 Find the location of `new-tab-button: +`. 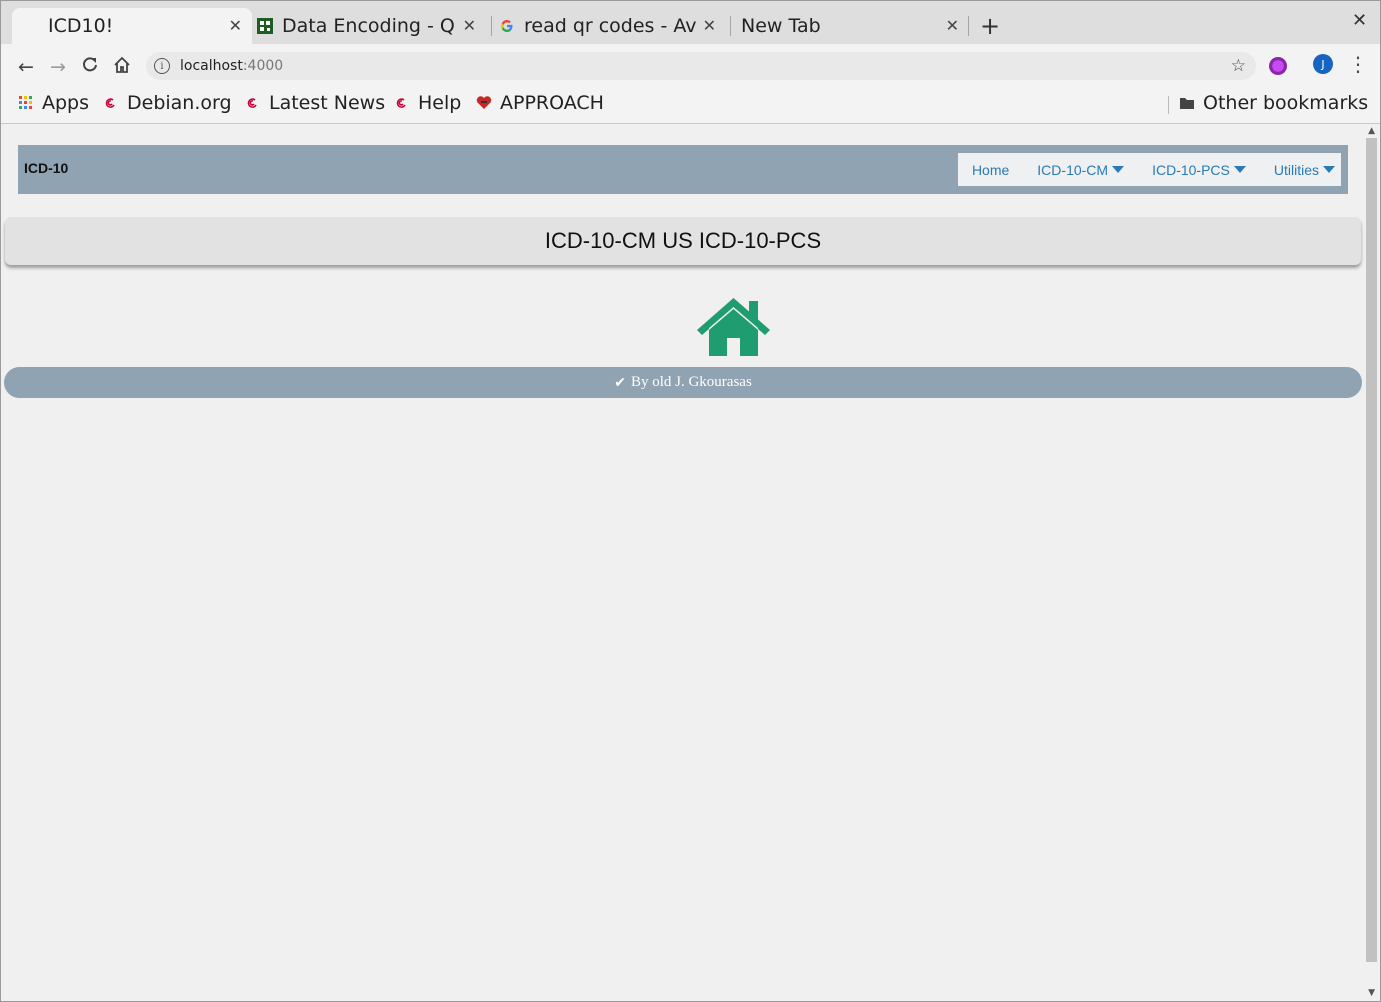

new-tab-button: + is located at coordinates (990, 26).